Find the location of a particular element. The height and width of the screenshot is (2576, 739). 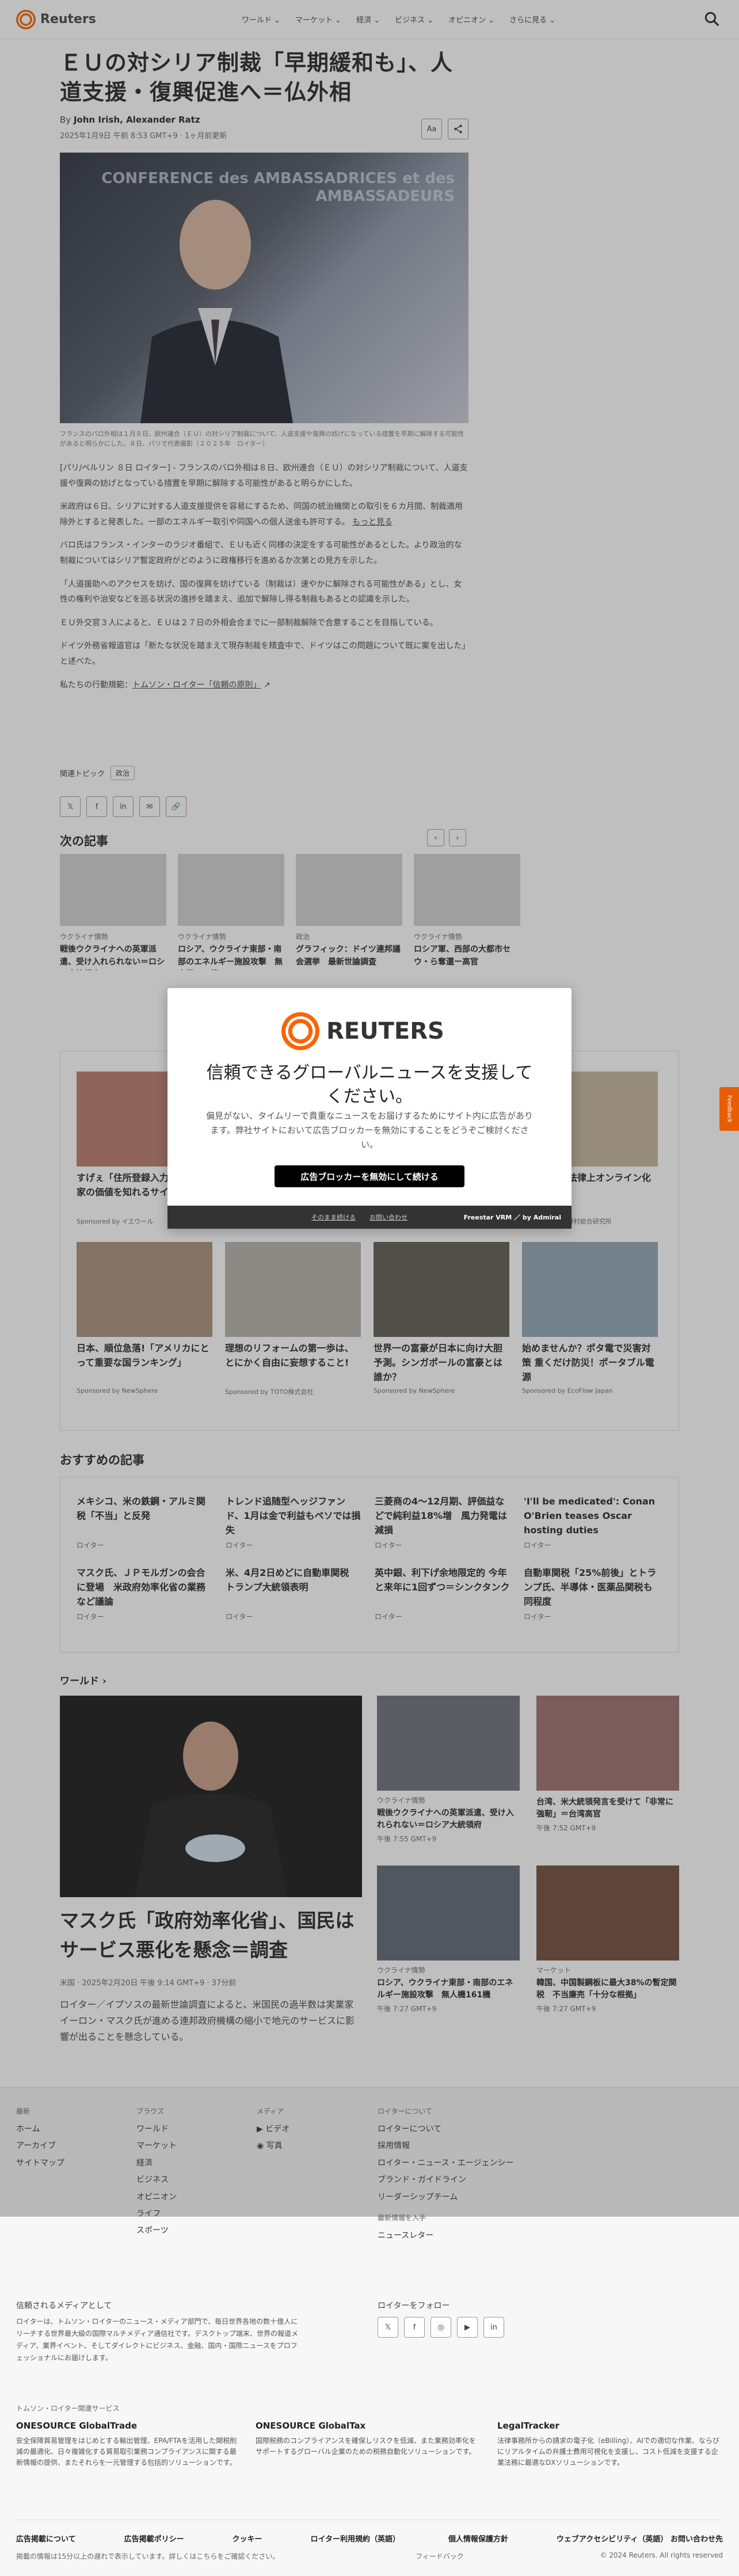

instagram-icon: ◎ is located at coordinates (440, 2328).